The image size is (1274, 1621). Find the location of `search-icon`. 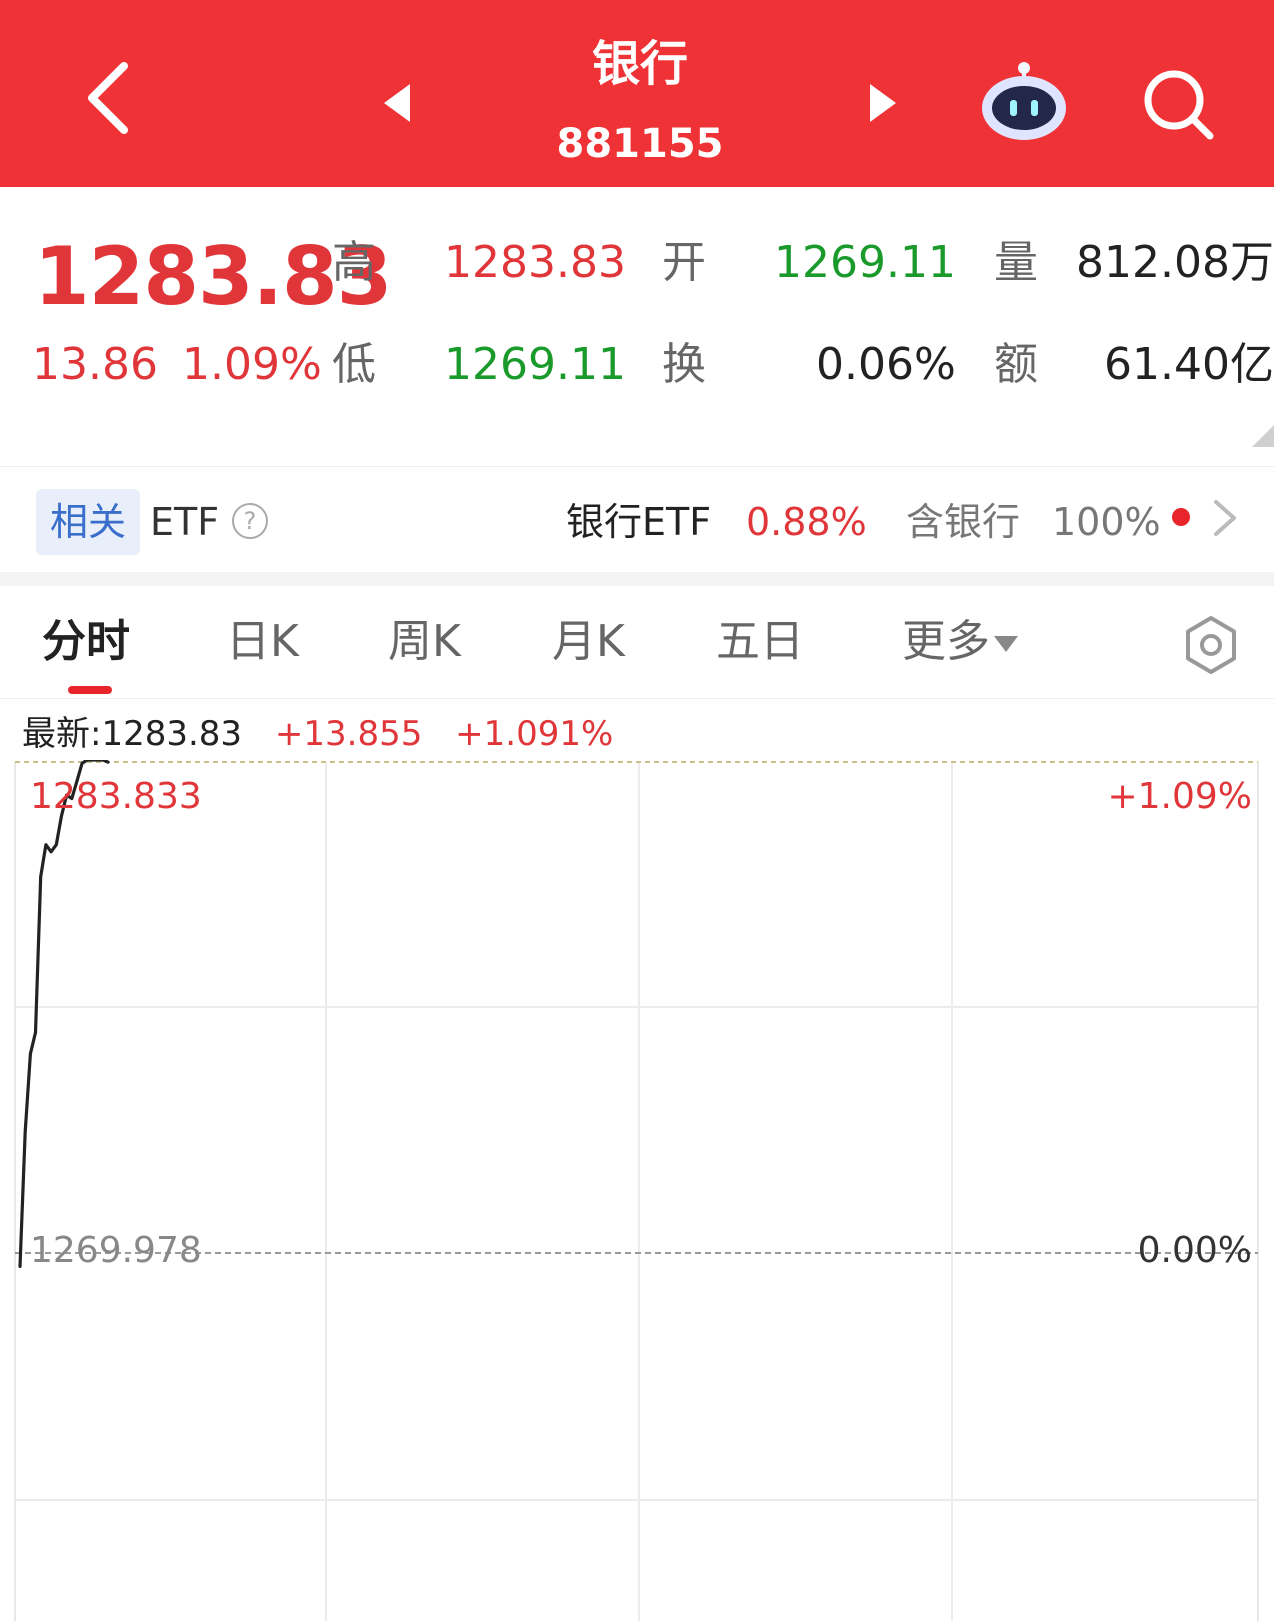

search-icon is located at coordinates (1179, 105).